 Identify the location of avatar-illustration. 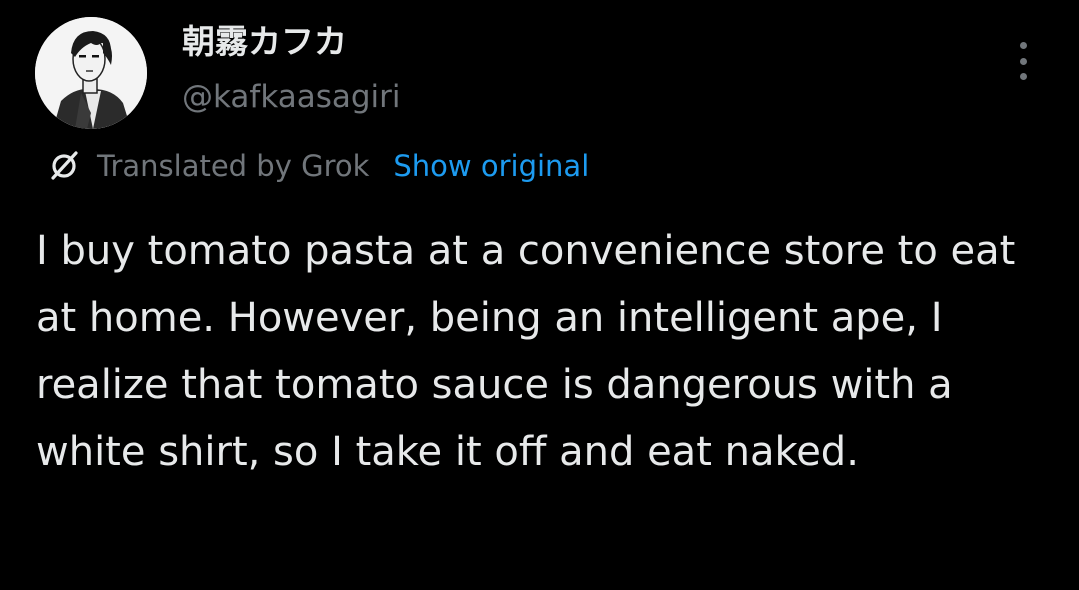
(91, 73).